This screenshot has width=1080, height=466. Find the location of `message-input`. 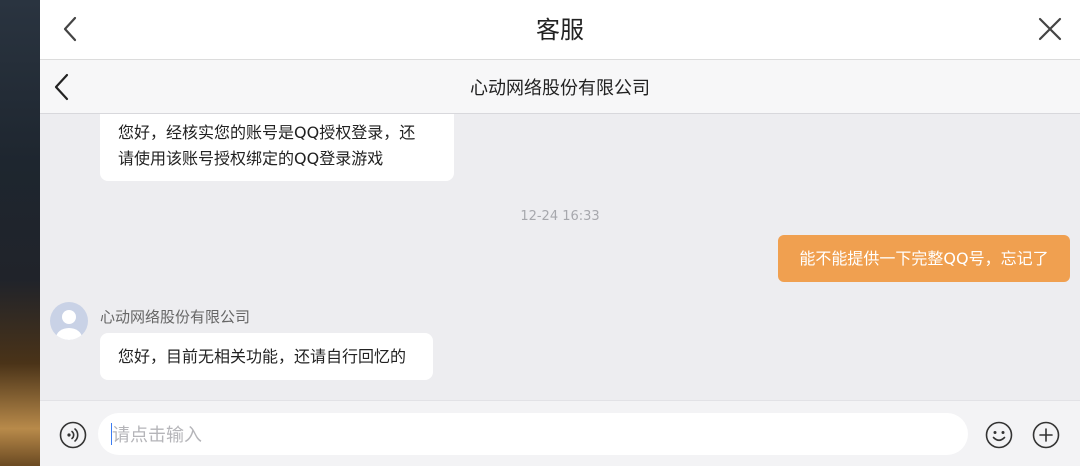

message-input is located at coordinates (532, 435).